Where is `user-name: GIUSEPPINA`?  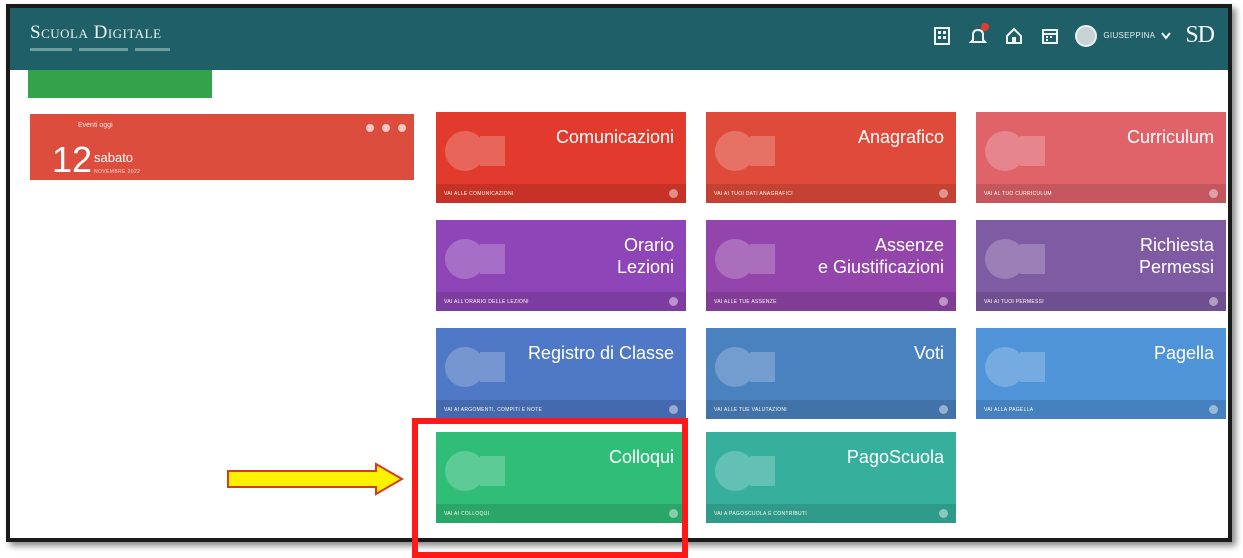 user-name: GIUSEPPINA is located at coordinates (1129, 35).